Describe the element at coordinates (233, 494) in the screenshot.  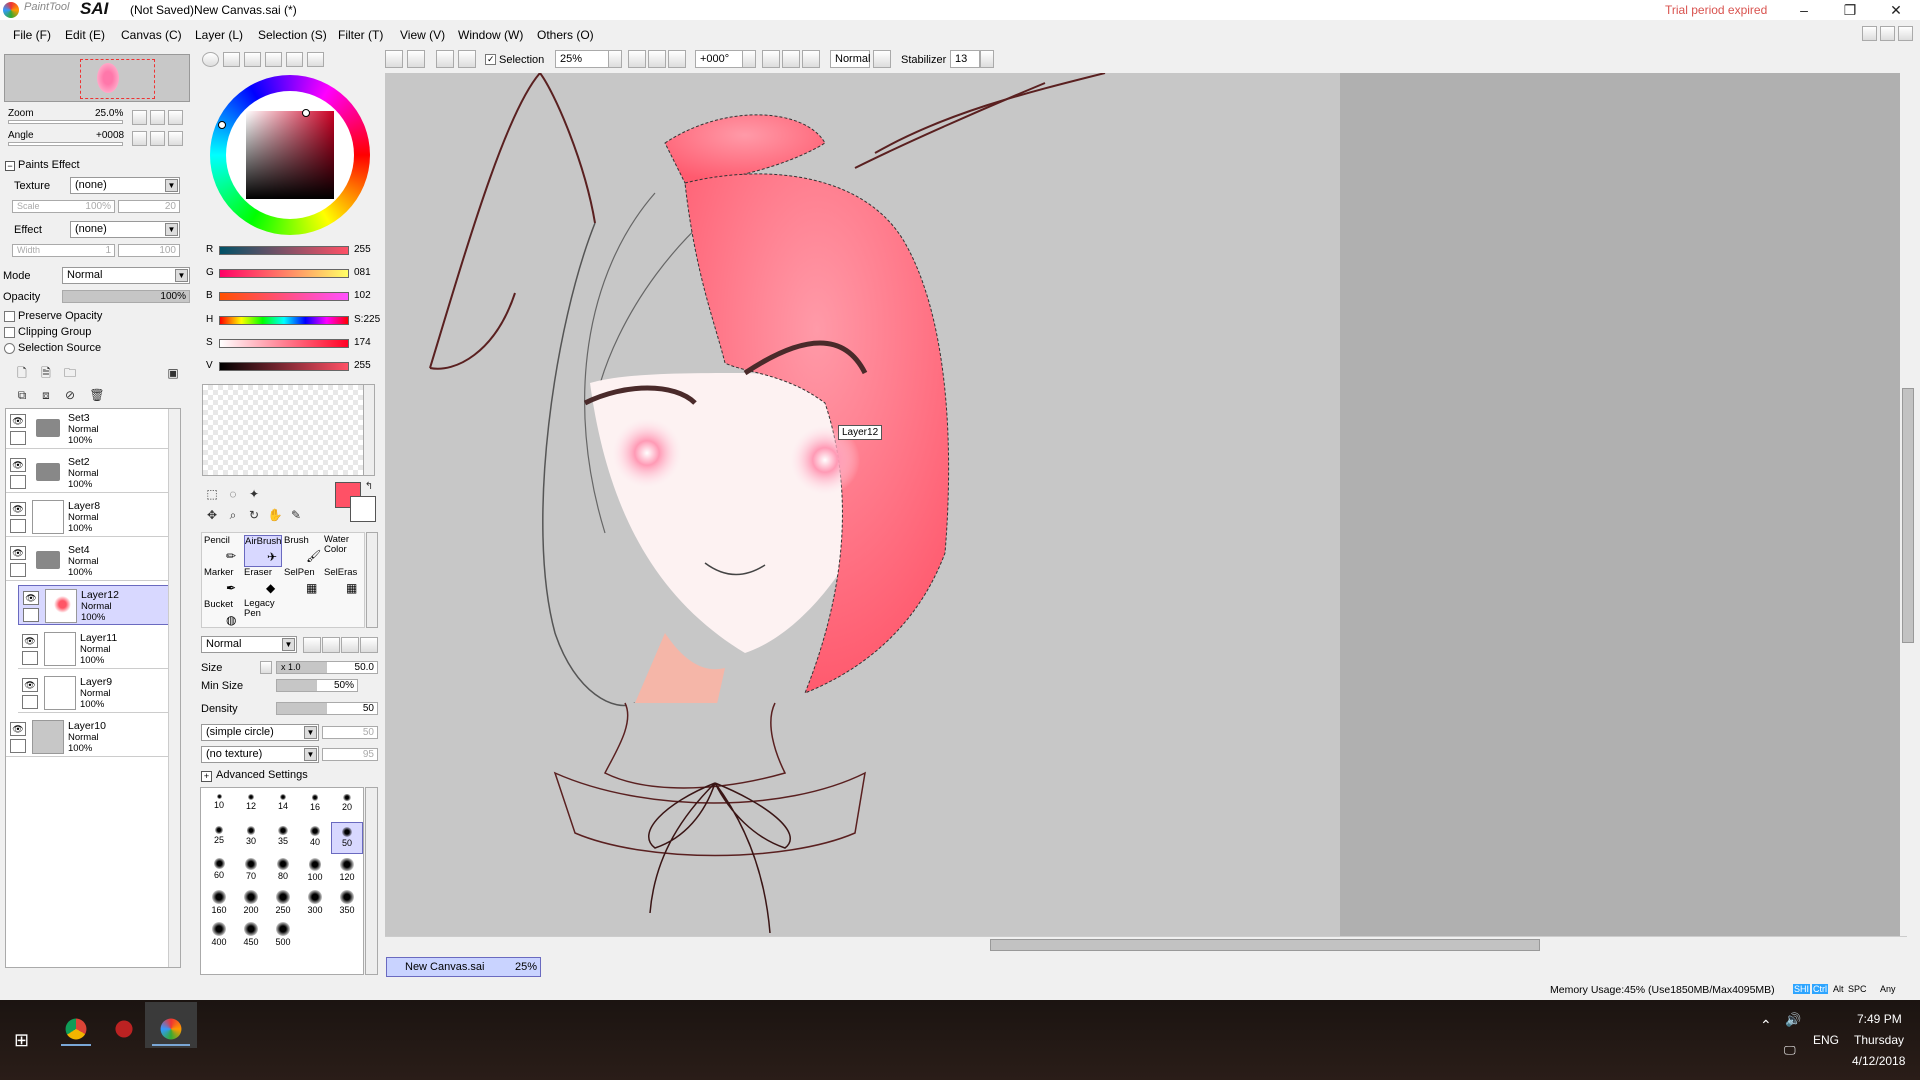
I see `lasso-icon: ◌` at that location.